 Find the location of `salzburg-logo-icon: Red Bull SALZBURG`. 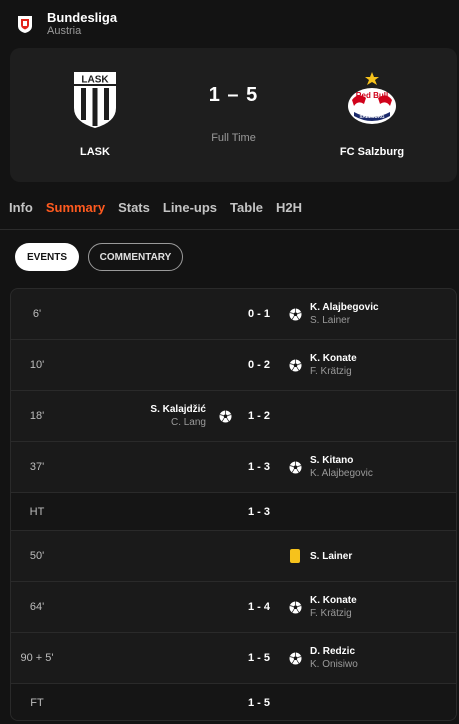

salzburg-logo-icon: Red Bull SALZBURG is located at coordinates (372, 100).